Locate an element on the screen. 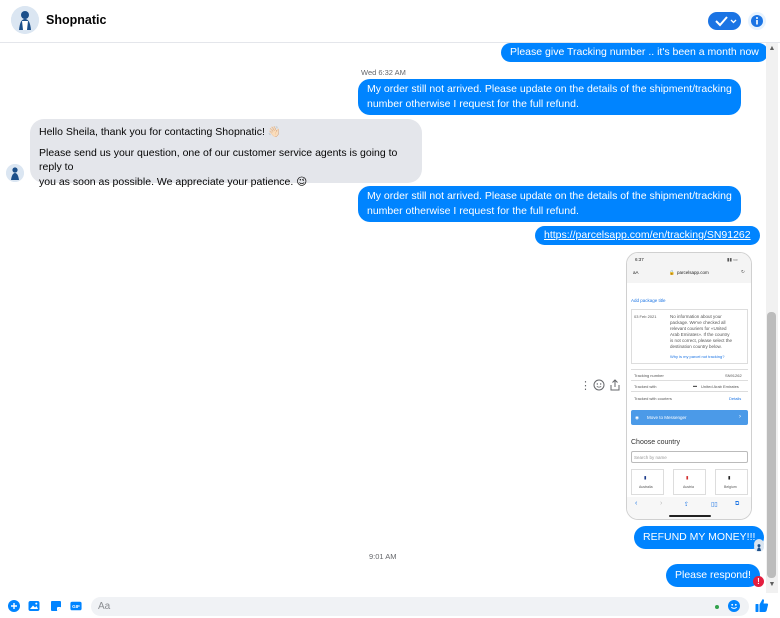 This screenshot has width=780, height=618. message-input is located at coordinates (420, 606).